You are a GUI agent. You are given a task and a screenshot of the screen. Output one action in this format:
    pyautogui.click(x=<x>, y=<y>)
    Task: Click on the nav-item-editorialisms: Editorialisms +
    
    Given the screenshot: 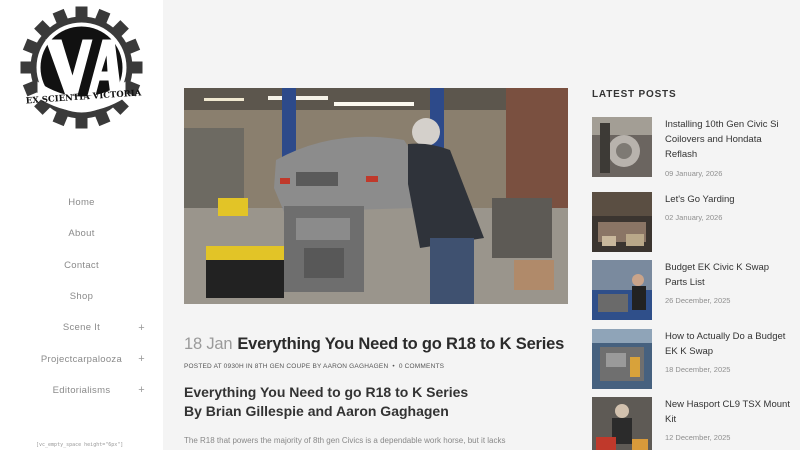 What is the action you would take?
    pyautogui.click(x=81, y=390)
    